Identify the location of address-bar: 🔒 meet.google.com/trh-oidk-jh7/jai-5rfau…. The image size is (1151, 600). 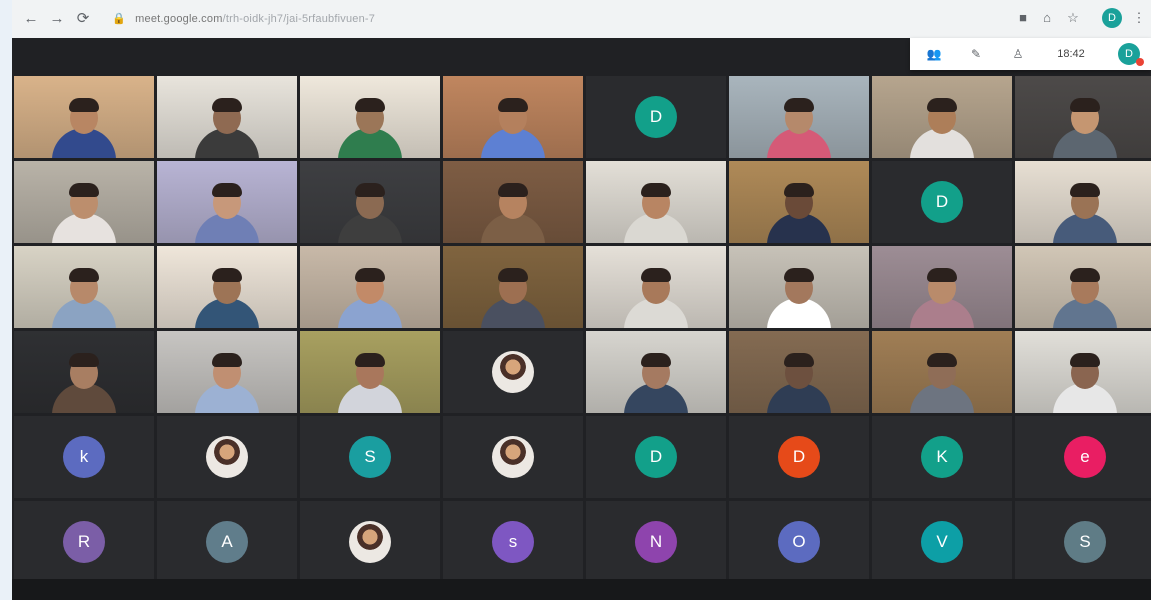
(492, 19).